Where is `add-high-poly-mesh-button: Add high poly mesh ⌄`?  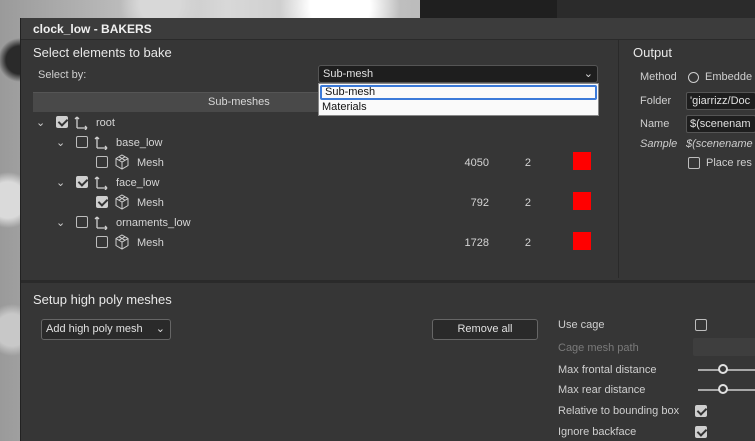
add-high-poly-mesh-button: Add high poly mesh ⌄ is located at coordinates (106, 329).